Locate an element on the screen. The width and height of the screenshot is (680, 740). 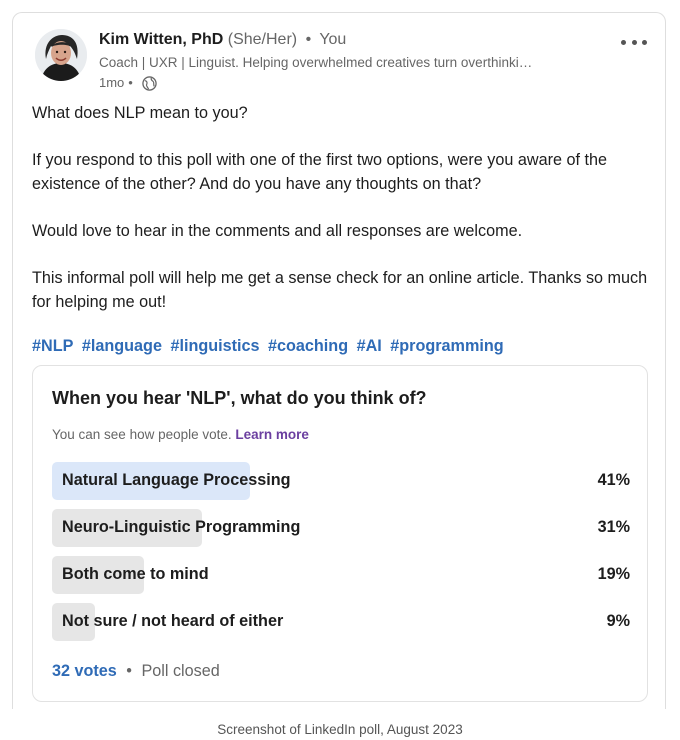
poll-option-label: Not sure / not heard of either is located at coordinates (173, 621).